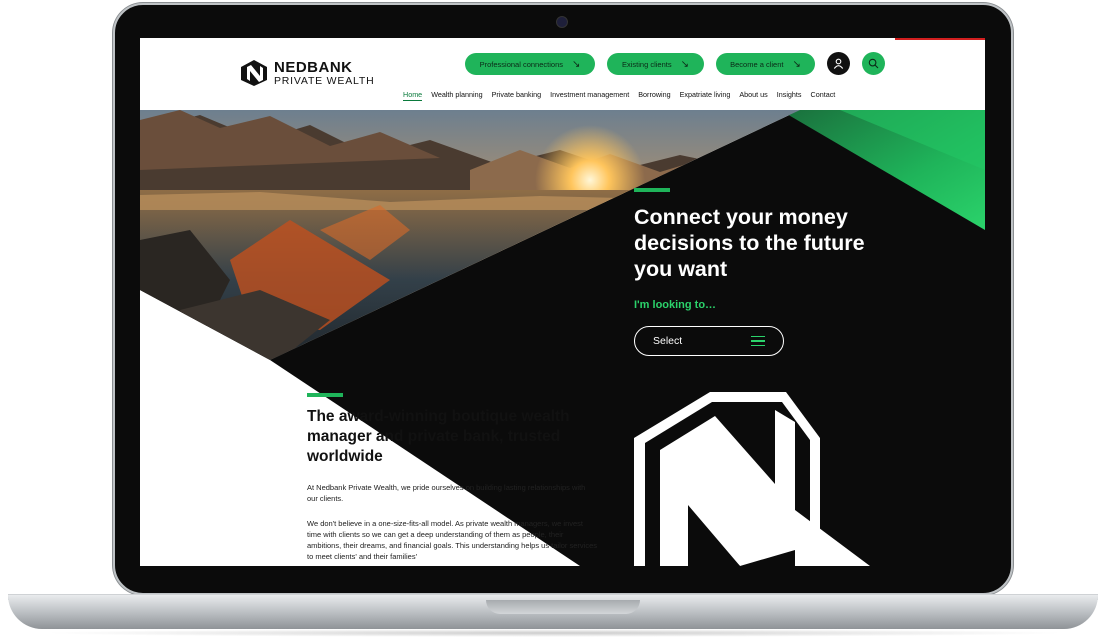 Image resolution: width=1105 pixels, height=639 pixels. What do you see at coordinates (517, 95) in the screenshot?
I see `nav-item-private-banking: Private banking` at bounding box center [517, 95].